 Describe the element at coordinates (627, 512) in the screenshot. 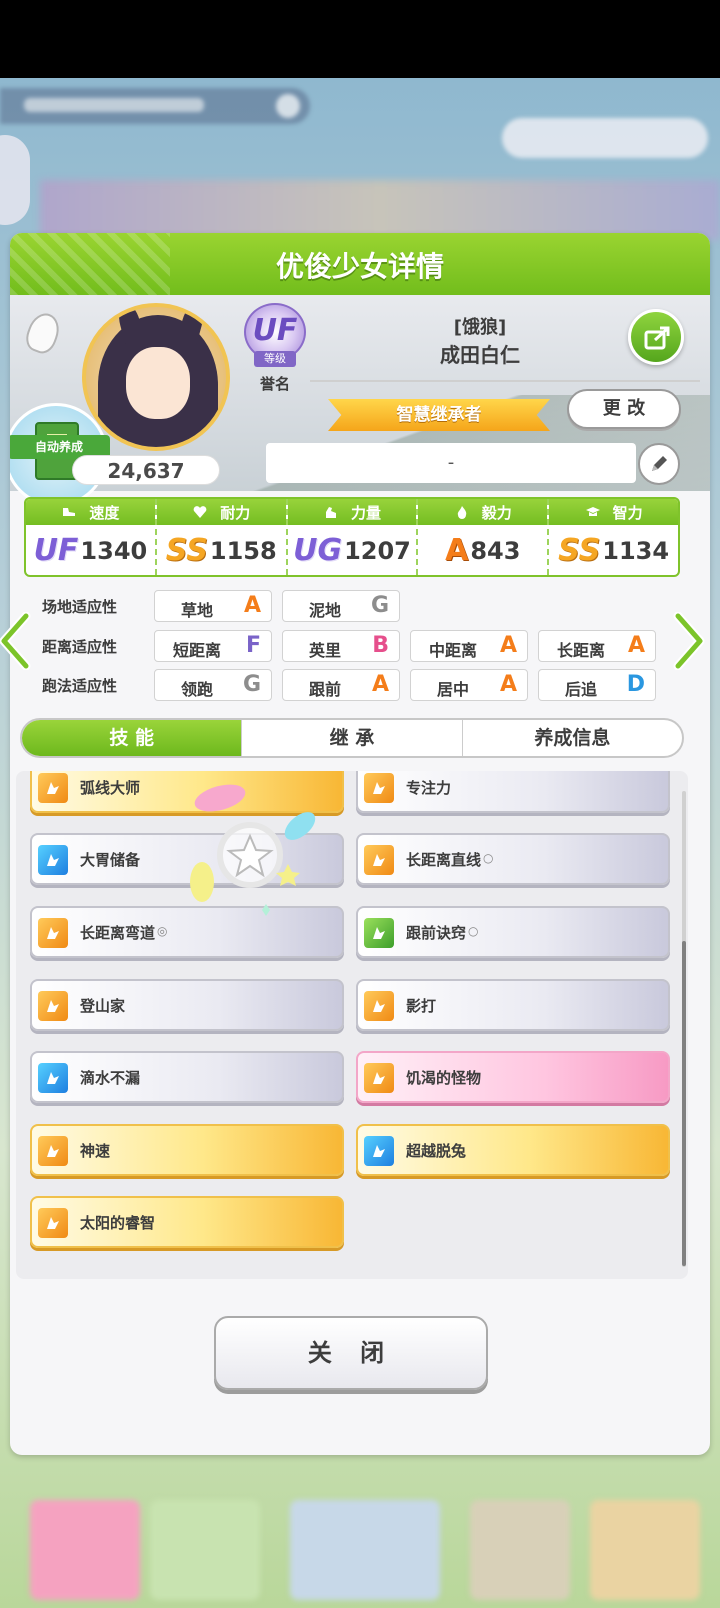

I see `stat-label: 智力` at that location.